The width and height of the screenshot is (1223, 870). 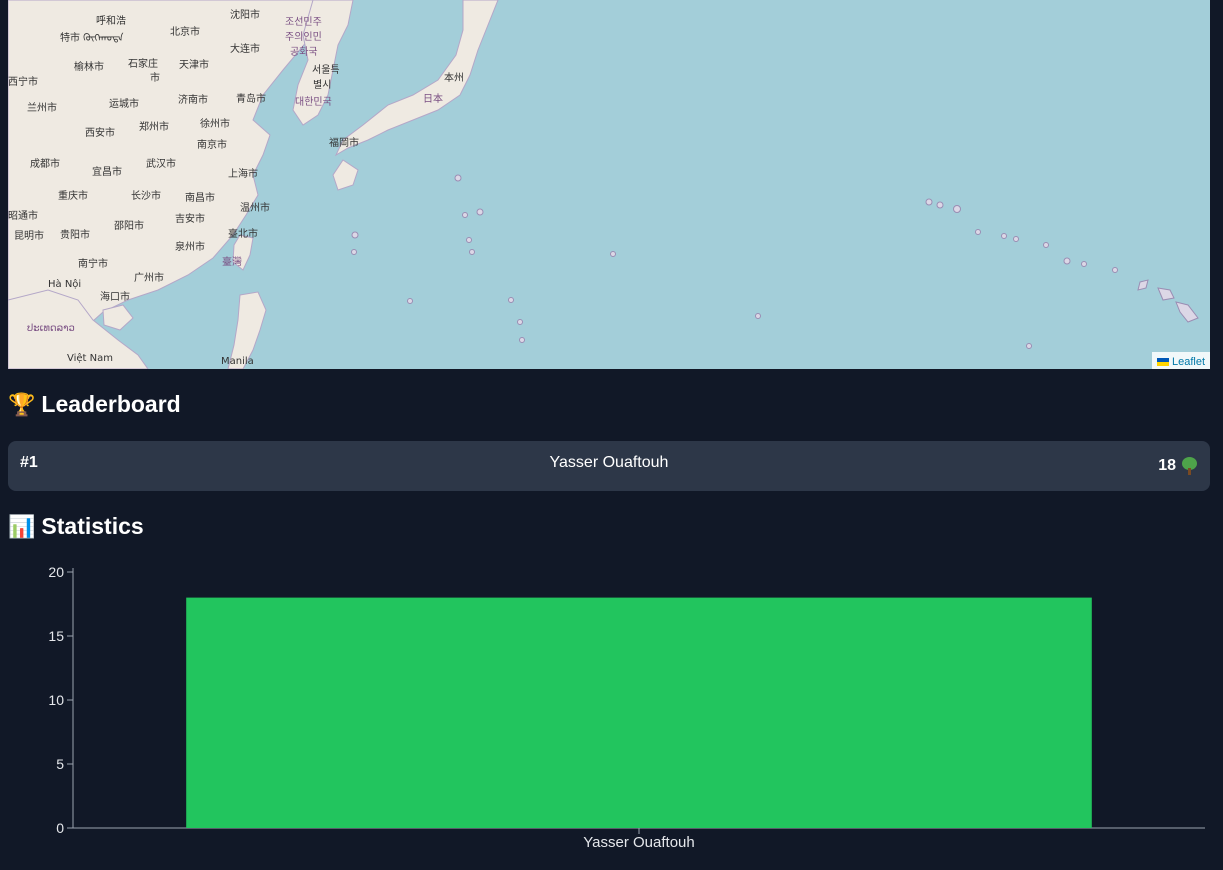 What do you see at coordinates (29, 236) in the screenshot?
I see `map-label: 昆明市` at bounding box center [29, 236].